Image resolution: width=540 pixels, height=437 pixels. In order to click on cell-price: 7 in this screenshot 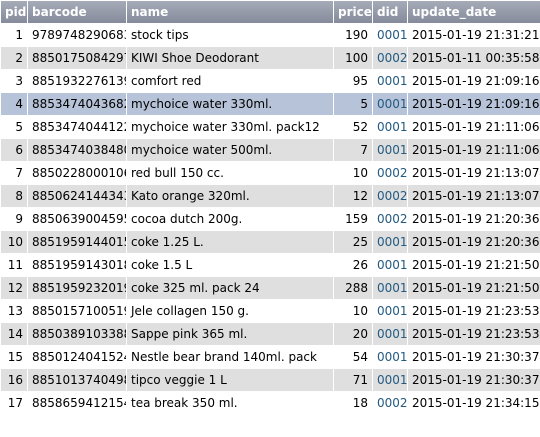, I will do `click(353, 150)`.